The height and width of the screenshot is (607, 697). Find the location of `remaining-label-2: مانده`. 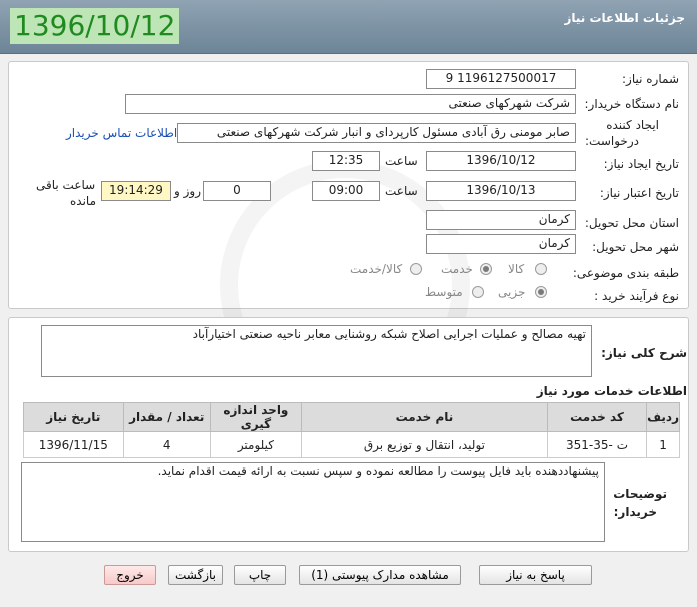

remaining-label-2: مانده is located at coordinates (83, 201).